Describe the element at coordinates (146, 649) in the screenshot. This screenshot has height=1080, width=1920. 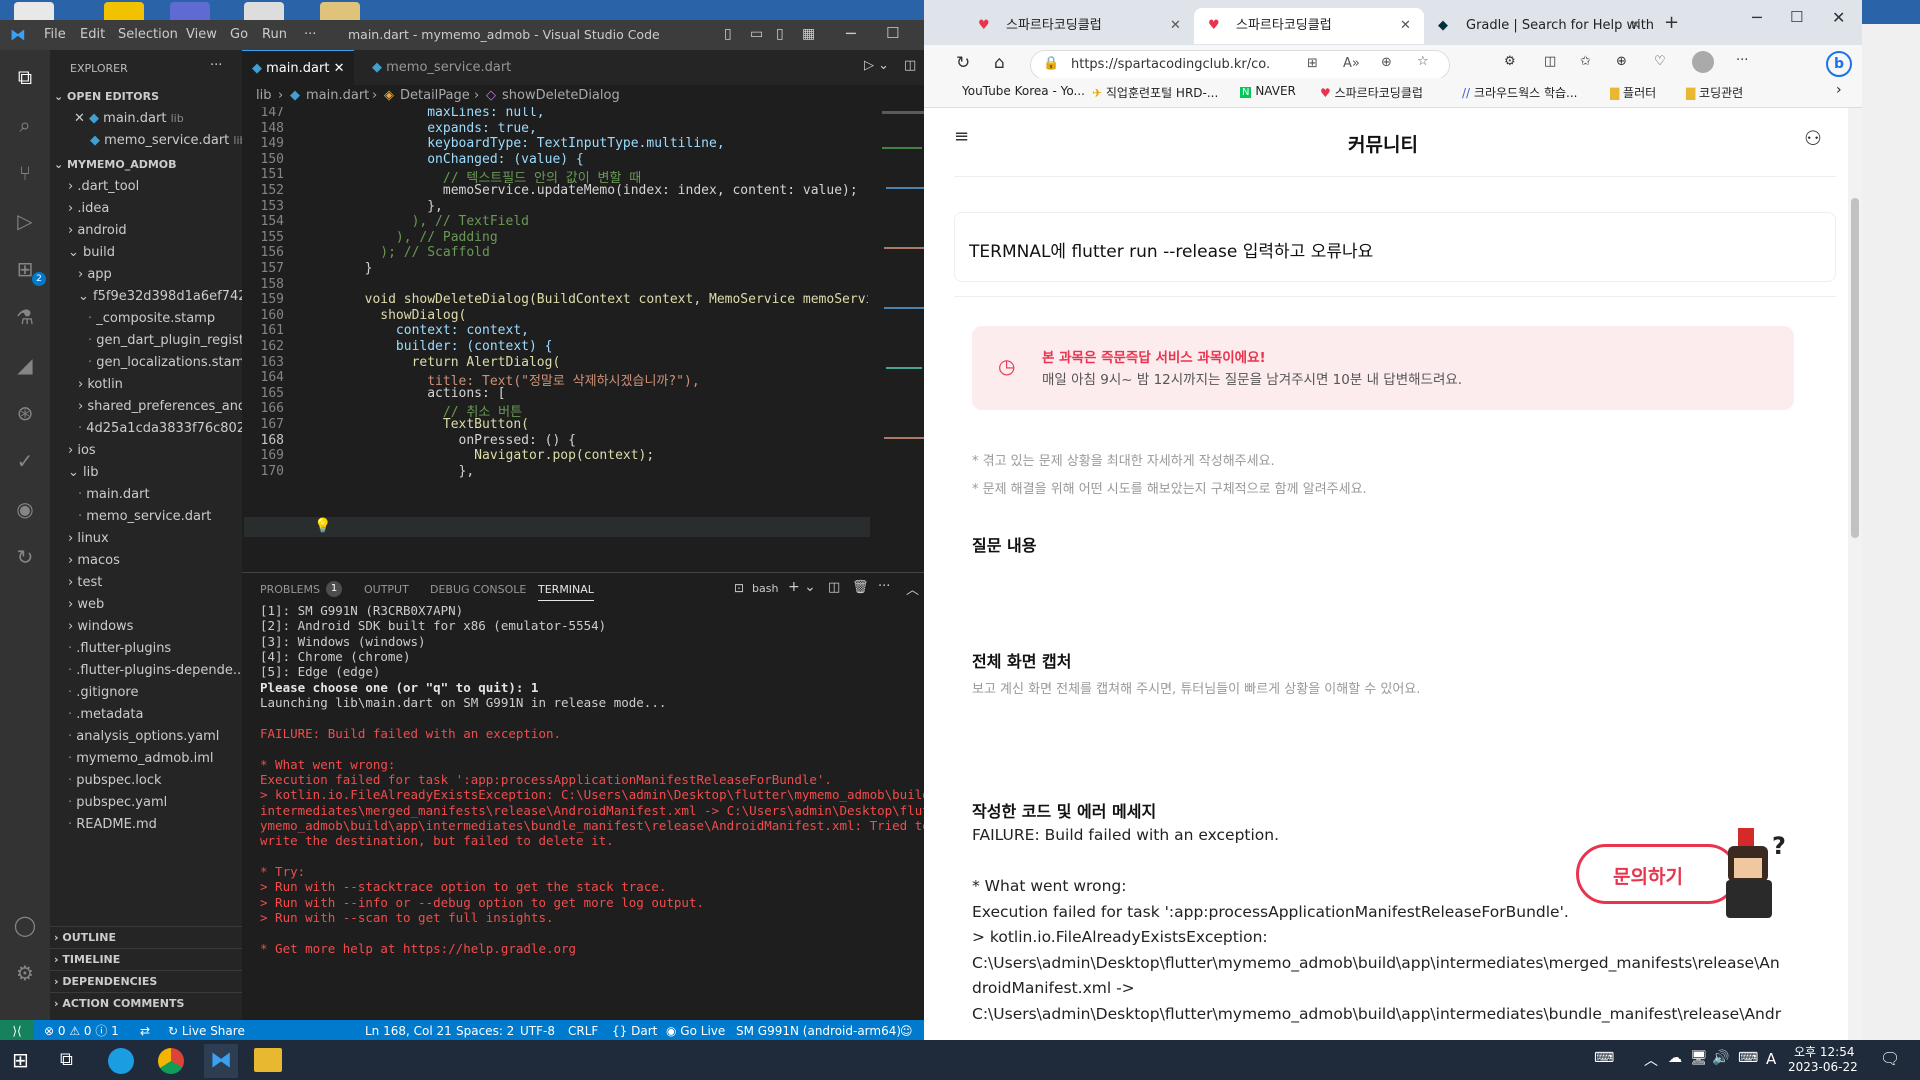
I see `tree-file: · .flutter-plugins` at that location.